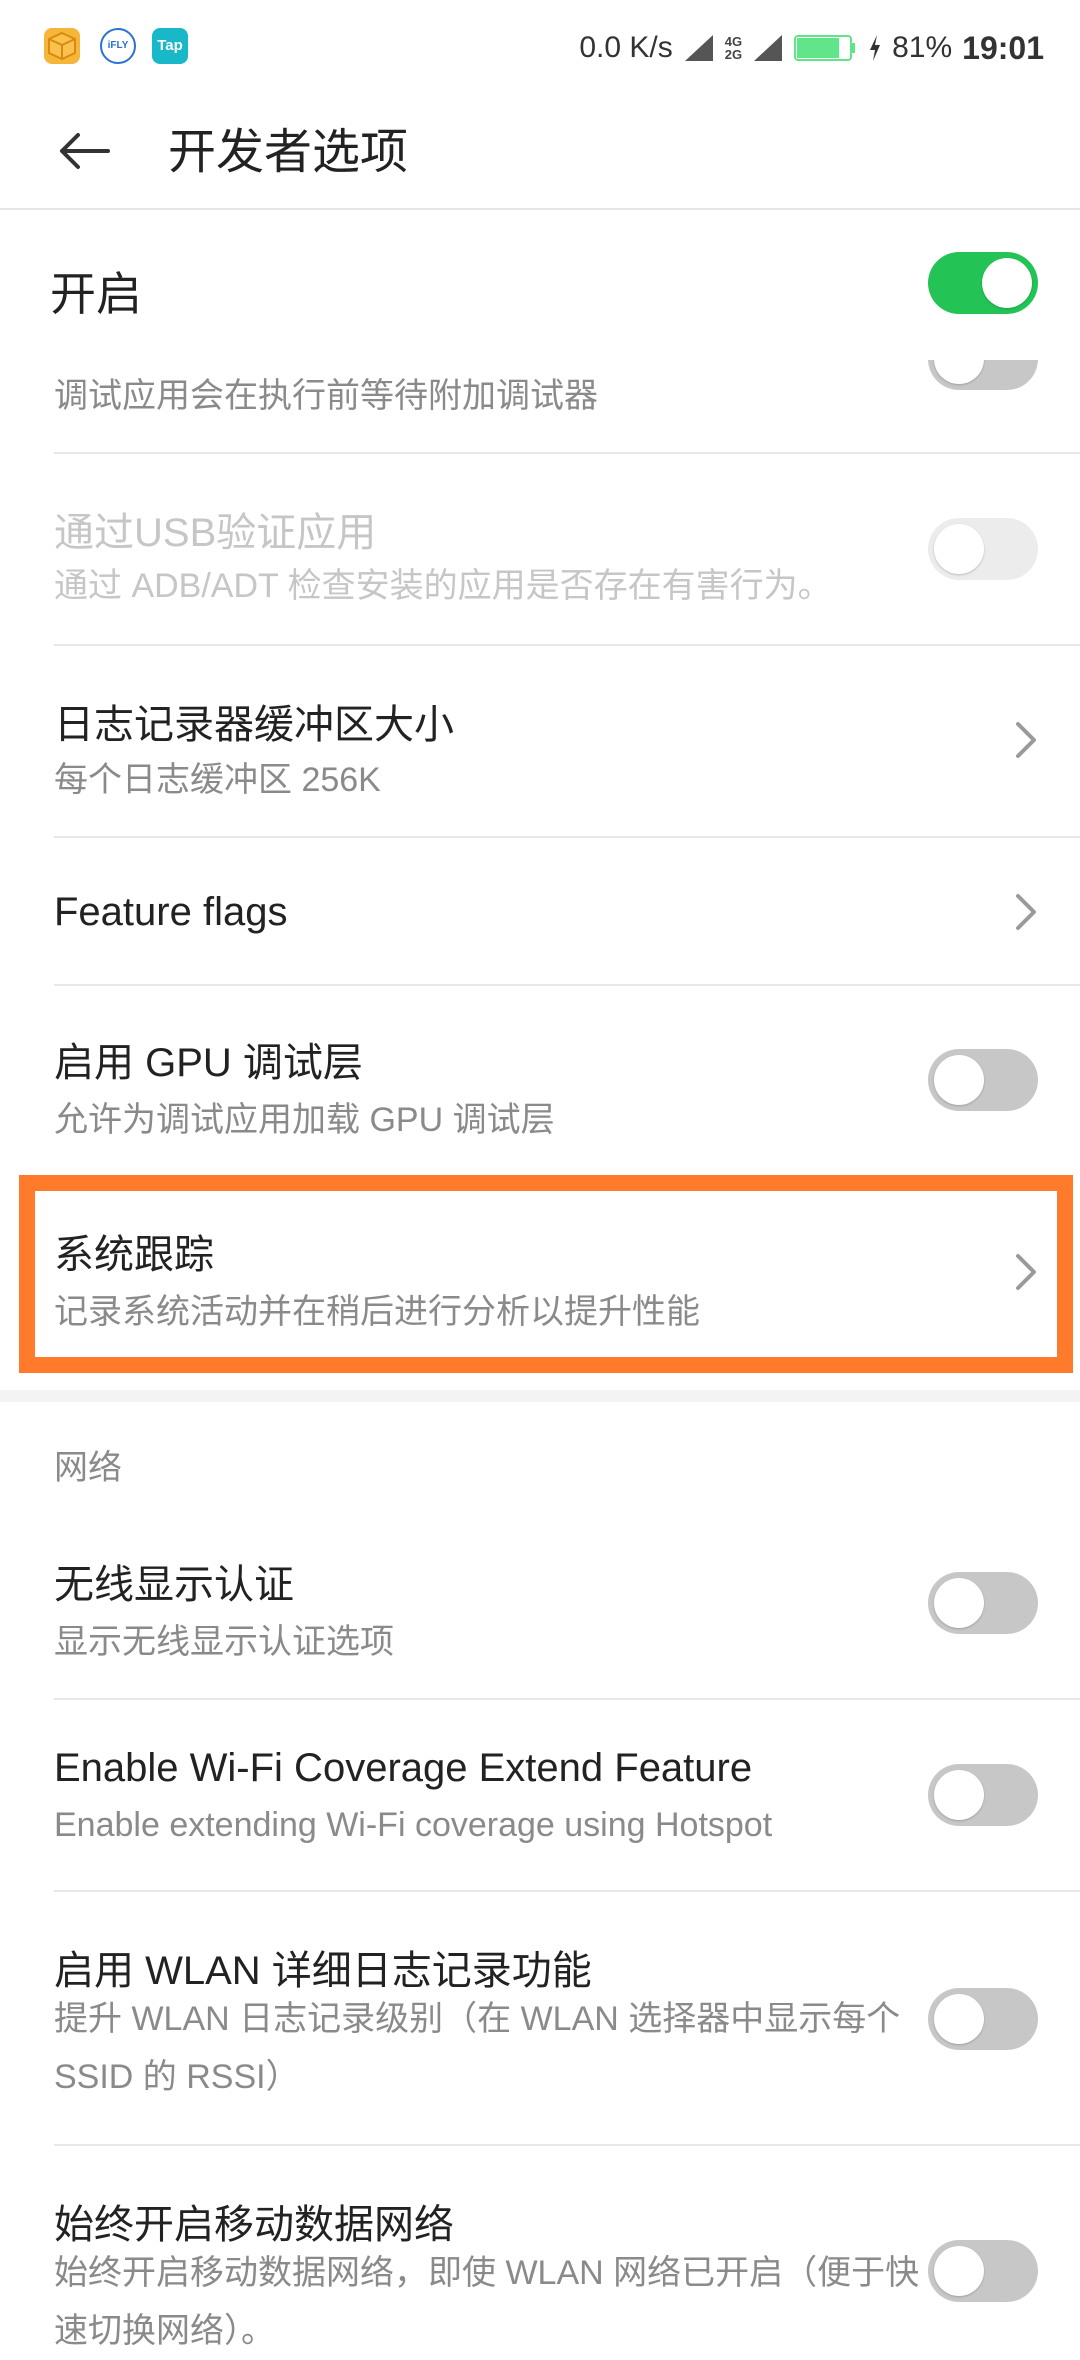 This screenshot has width=1080, height=2360. I want to click on charging-icon, so click(875, 48).